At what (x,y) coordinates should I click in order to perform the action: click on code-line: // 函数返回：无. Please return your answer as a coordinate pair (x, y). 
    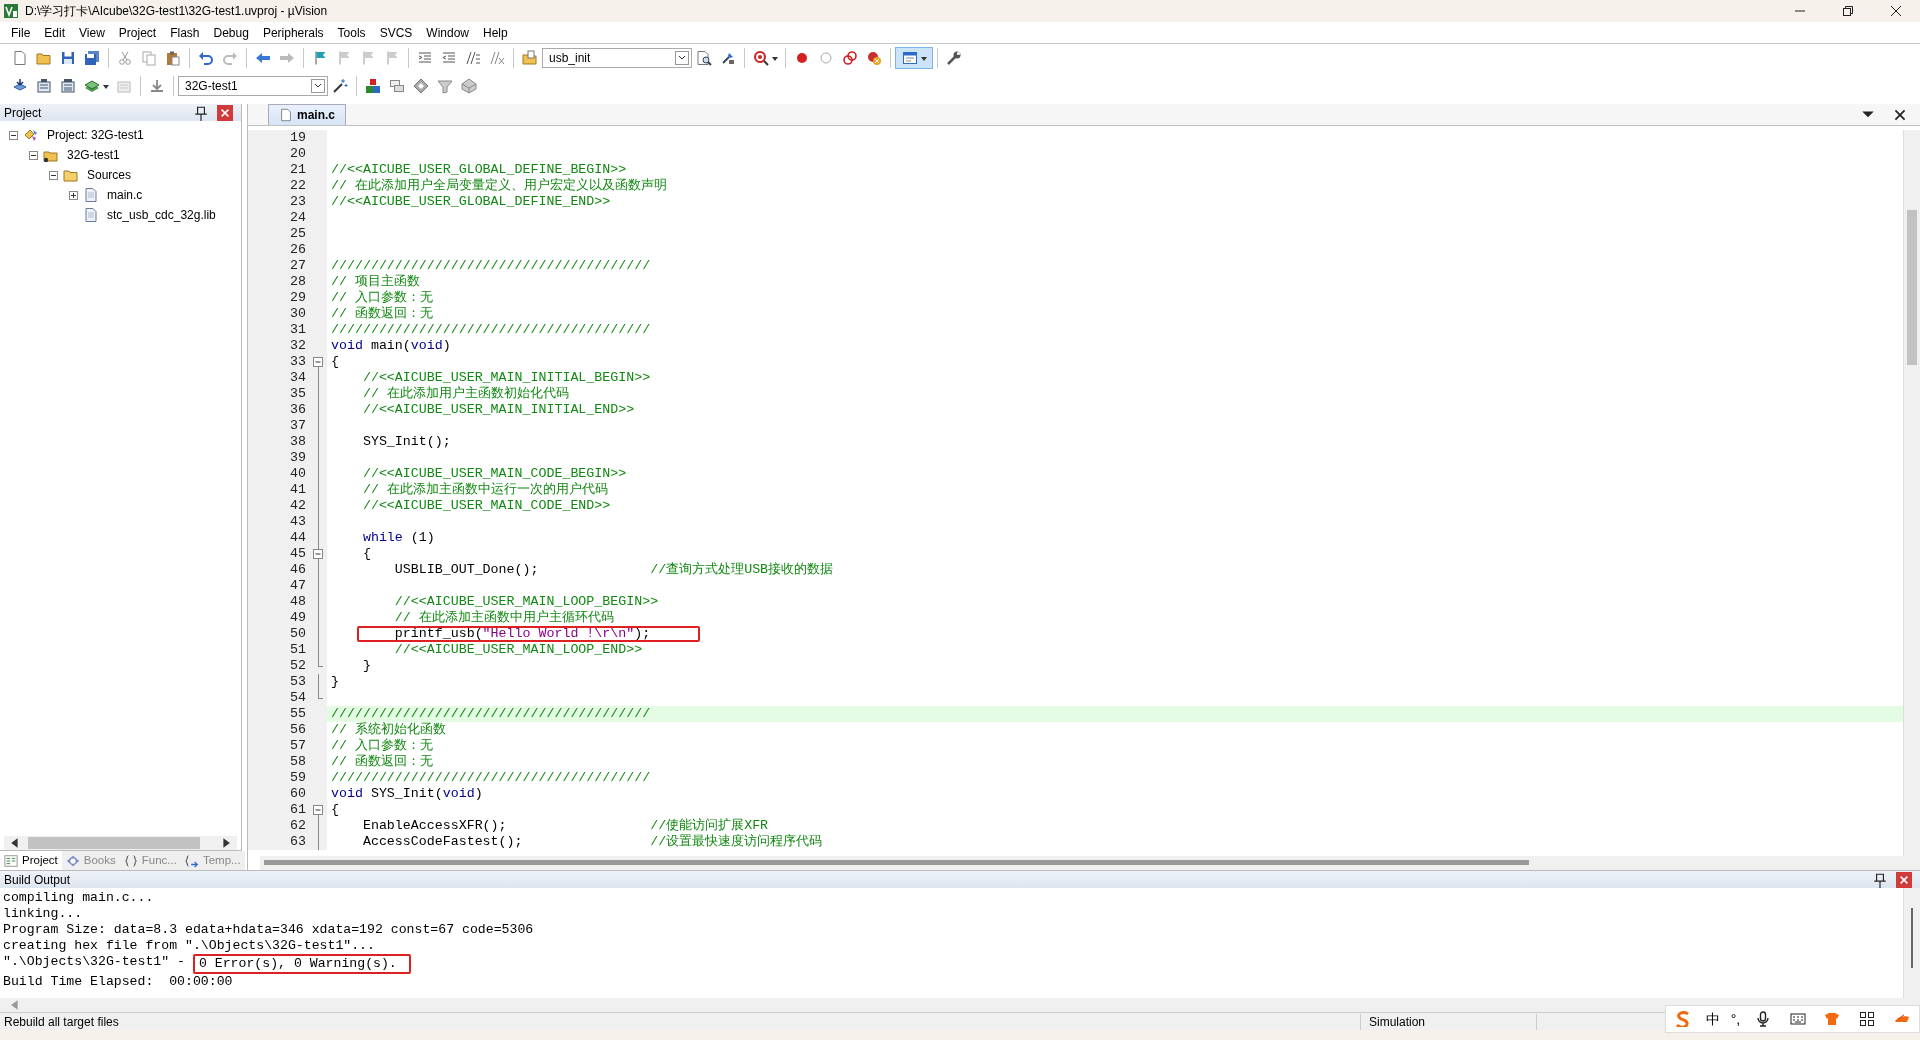
    Looking at the image, I should click on (381, 314).